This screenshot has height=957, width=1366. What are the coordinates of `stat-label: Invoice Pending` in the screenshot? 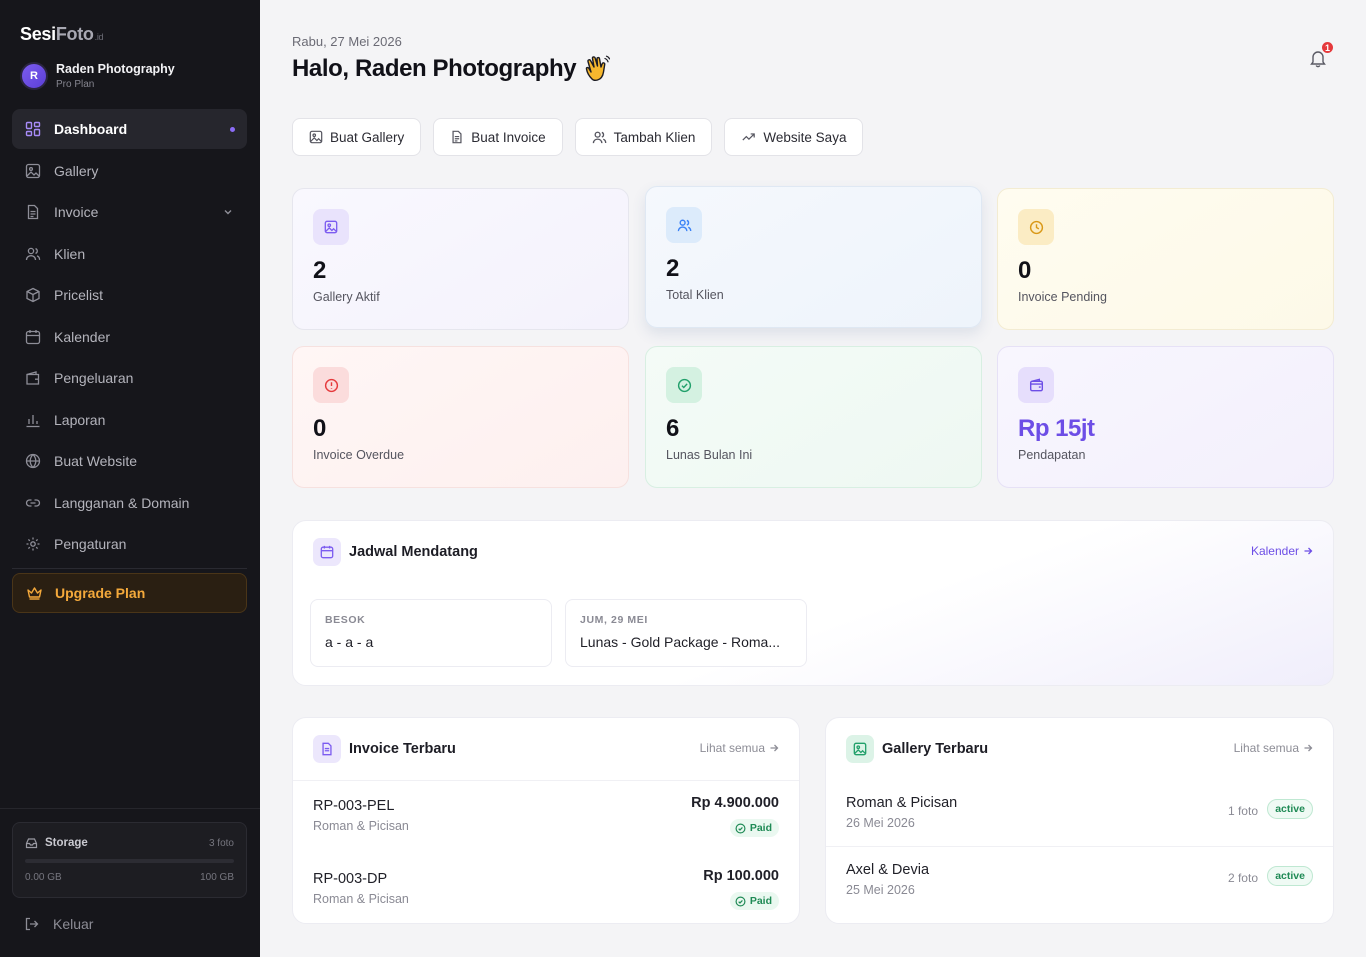 It's located at (1062, 297).